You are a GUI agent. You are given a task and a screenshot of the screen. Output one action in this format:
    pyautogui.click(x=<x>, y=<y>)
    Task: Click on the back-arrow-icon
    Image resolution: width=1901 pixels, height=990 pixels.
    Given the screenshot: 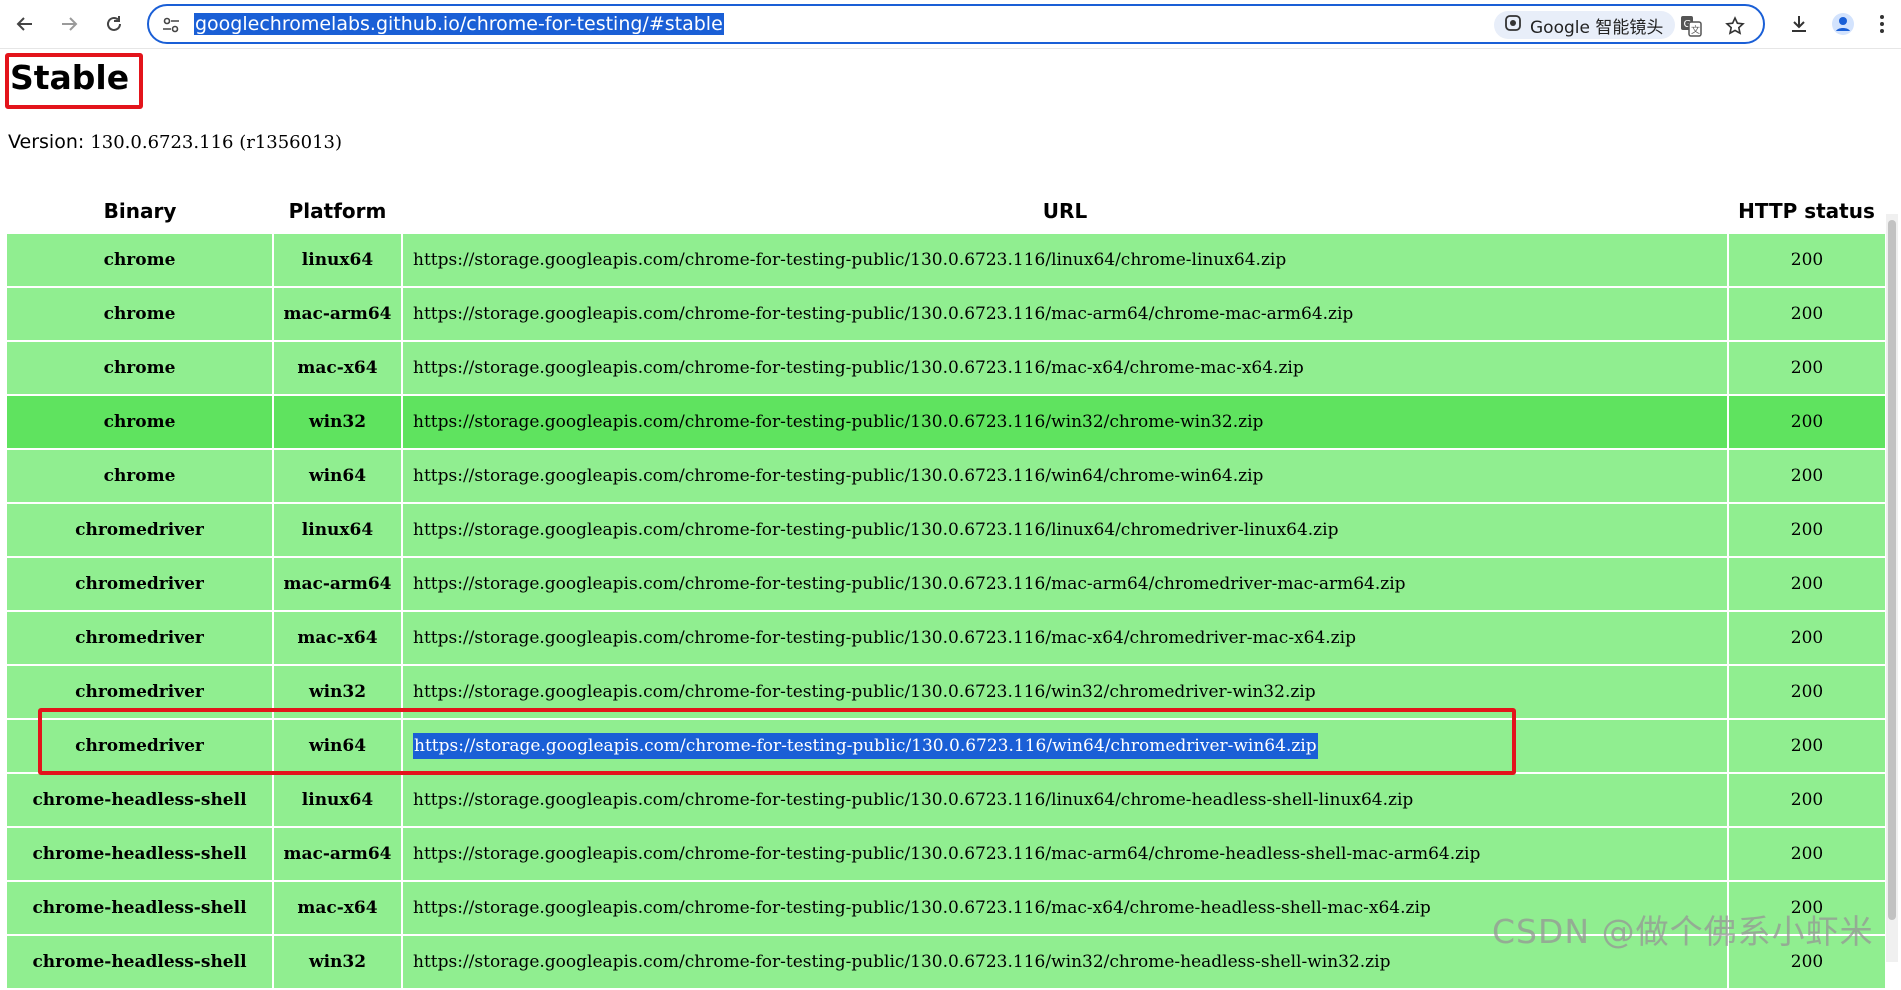 What is the action you would take?
    pyautogui.click(x=25, y=24)
    